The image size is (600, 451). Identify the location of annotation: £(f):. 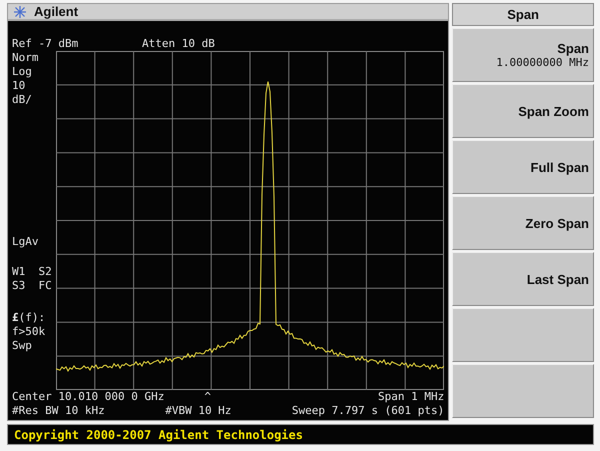
(29, 318).